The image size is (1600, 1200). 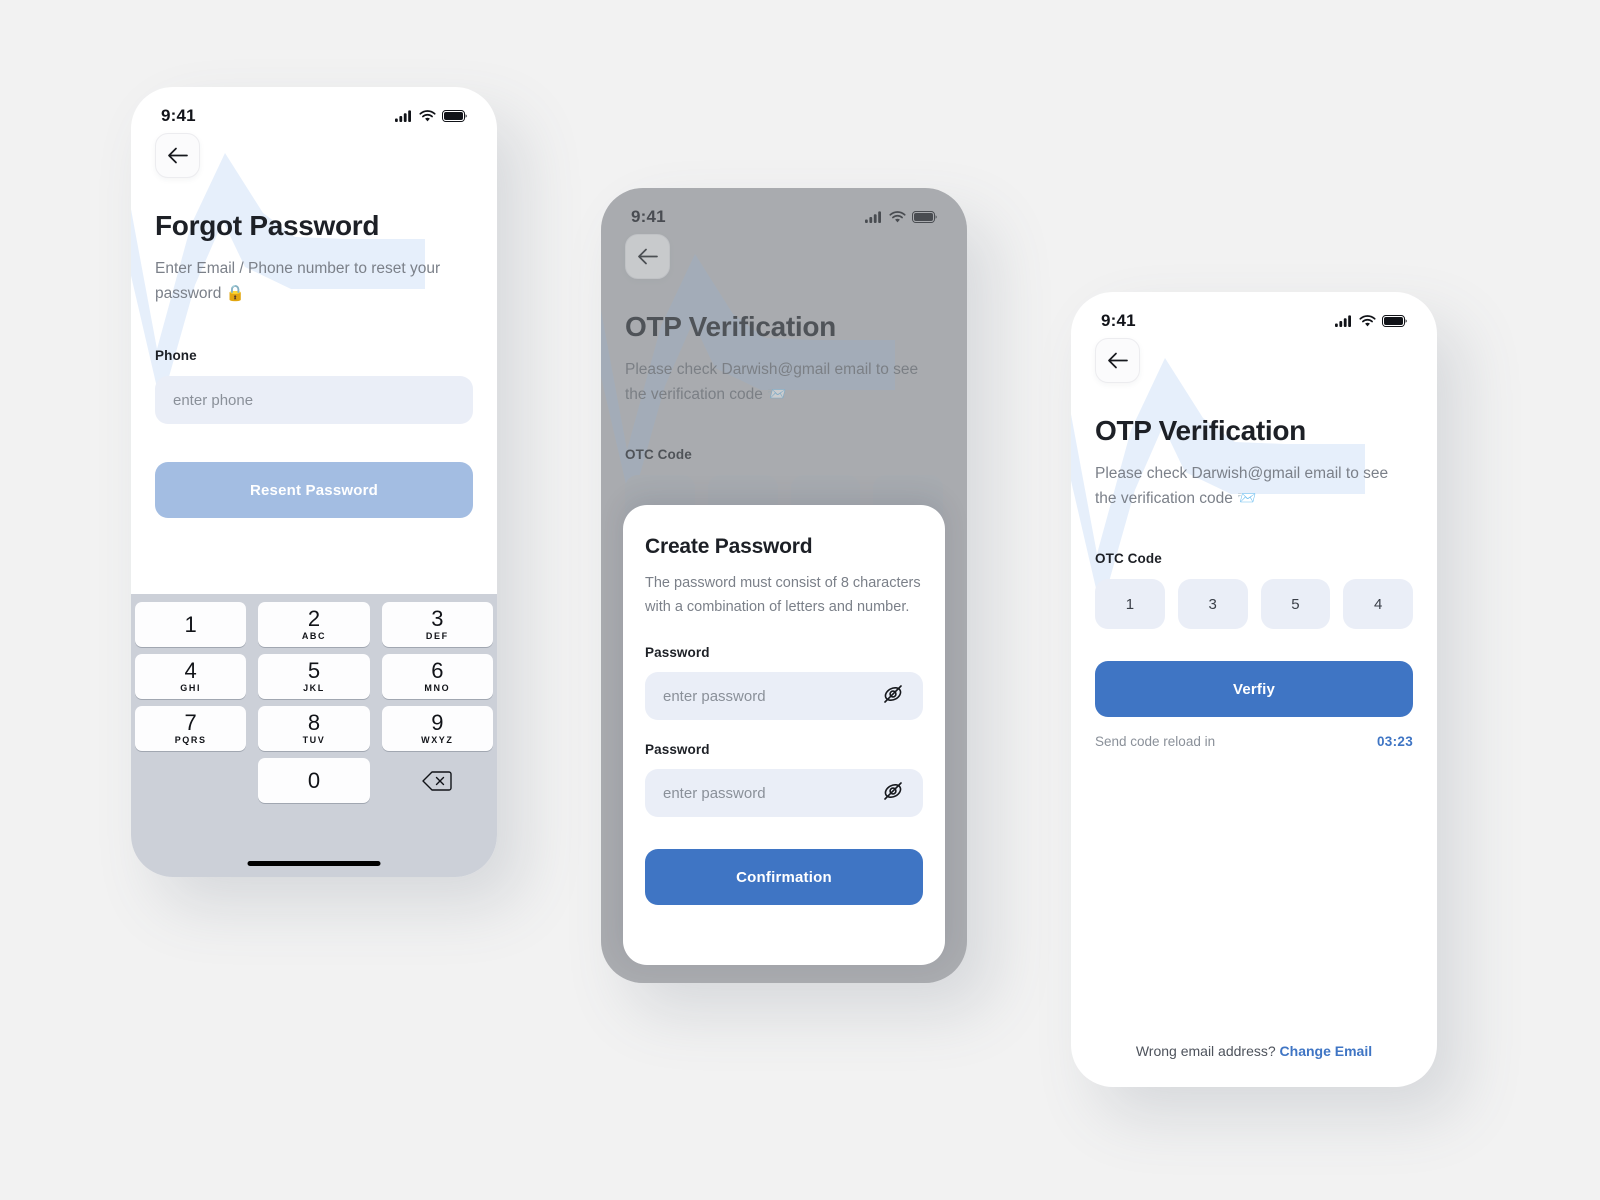 I want to click on key-2: 2 ABC, so click(x=314, y=624).